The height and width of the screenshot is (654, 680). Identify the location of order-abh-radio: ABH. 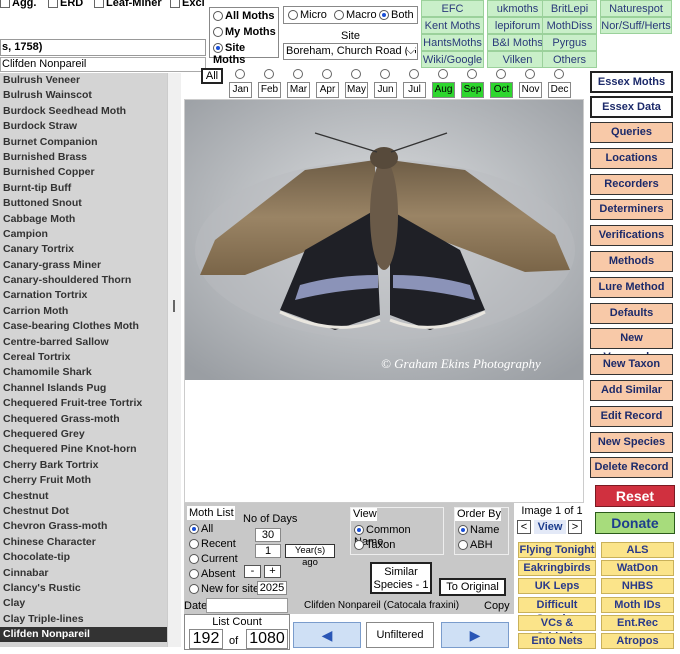
(475, 545).